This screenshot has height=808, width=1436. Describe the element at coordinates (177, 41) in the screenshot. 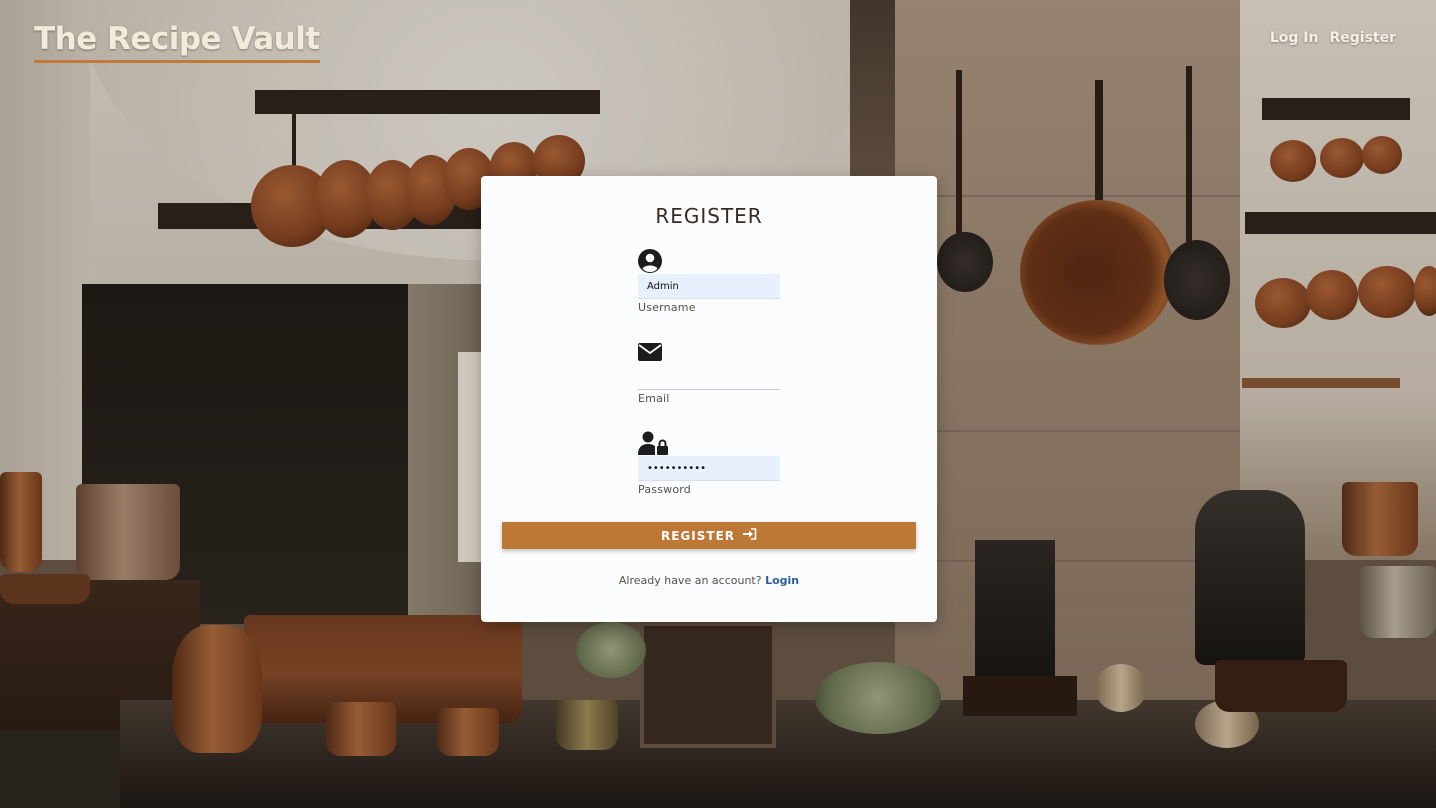

I see `brand-logo: The Recipe Vault` at that location.